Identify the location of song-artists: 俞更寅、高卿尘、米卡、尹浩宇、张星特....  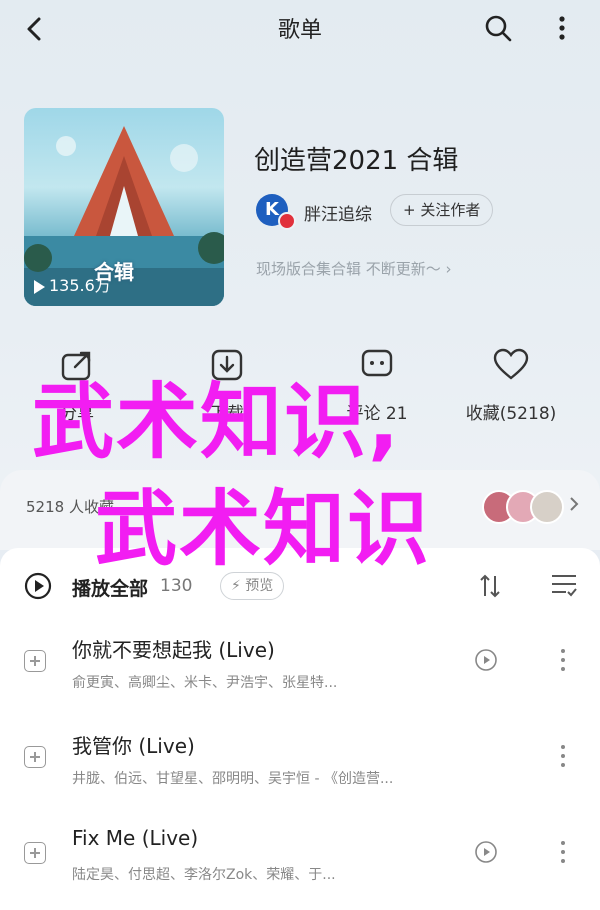
(205, 683).